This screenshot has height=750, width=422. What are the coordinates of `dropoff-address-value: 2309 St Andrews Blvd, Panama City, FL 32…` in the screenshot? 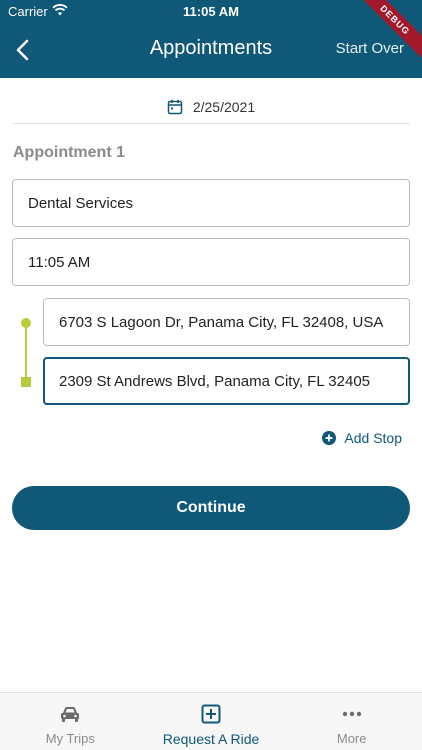 It's located at (215, 381).